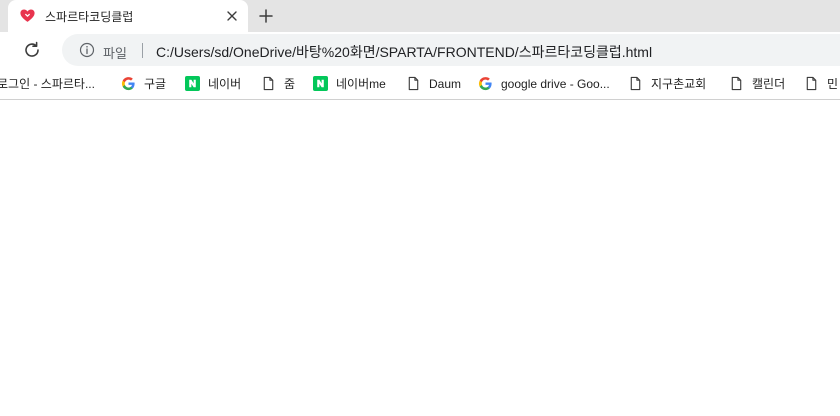 This screenshot has height=416, width=840. Describe the element at coordinates (445, 83) in the screenshot. I see `bookmark-label: Daum` at that location.